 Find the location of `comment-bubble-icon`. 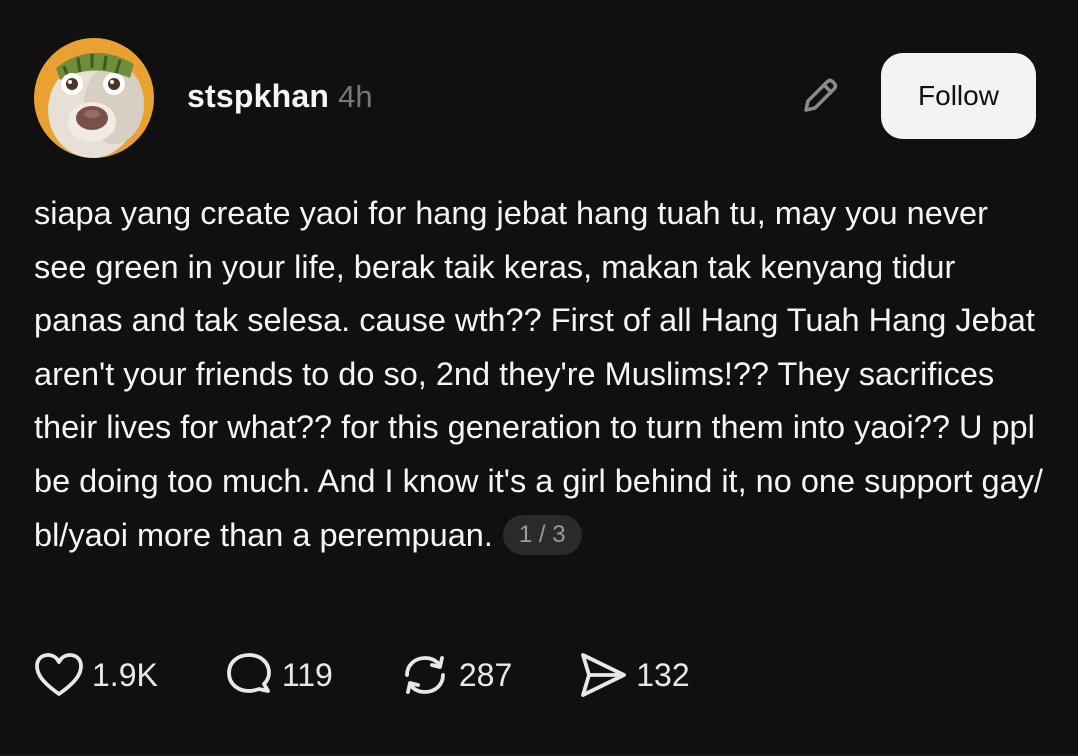

comment-bubble-icon is located at coordinates (248, 673).